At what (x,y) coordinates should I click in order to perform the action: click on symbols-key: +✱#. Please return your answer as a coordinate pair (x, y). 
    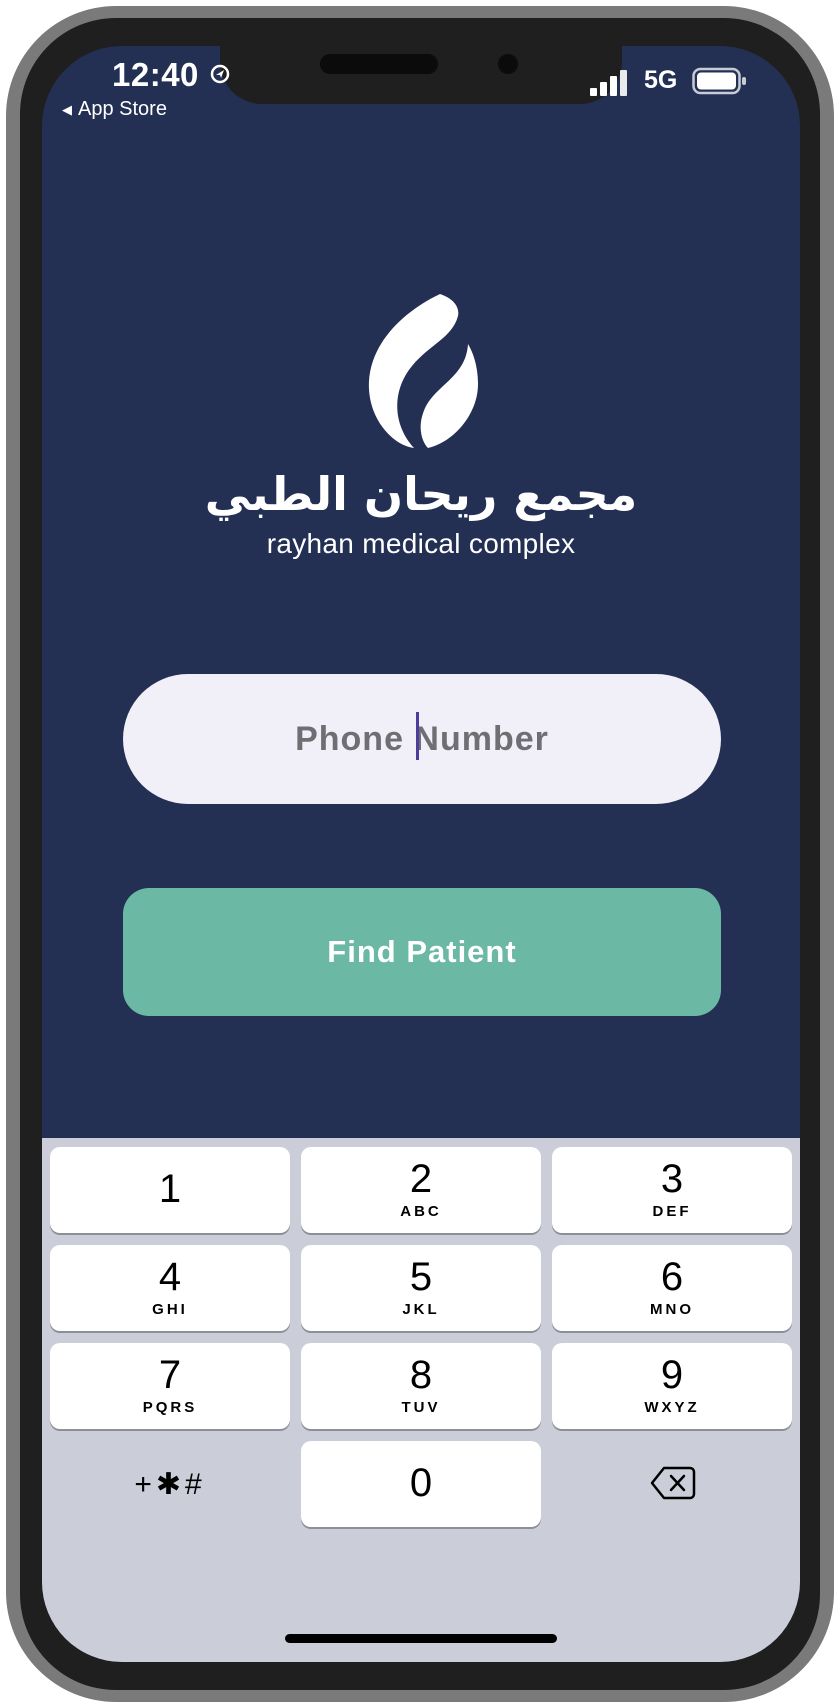
    Looking at the image, I should click on (170, 1484).